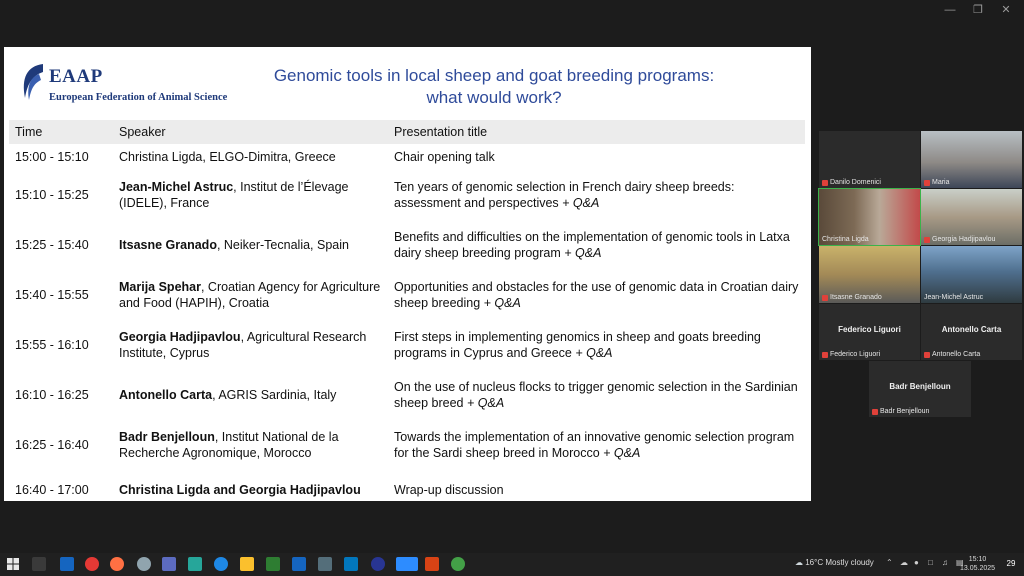  Describe the element at coordinates (905, 411) in the screenshot. I see `participant-name: Badr Benjelloun` at that location.